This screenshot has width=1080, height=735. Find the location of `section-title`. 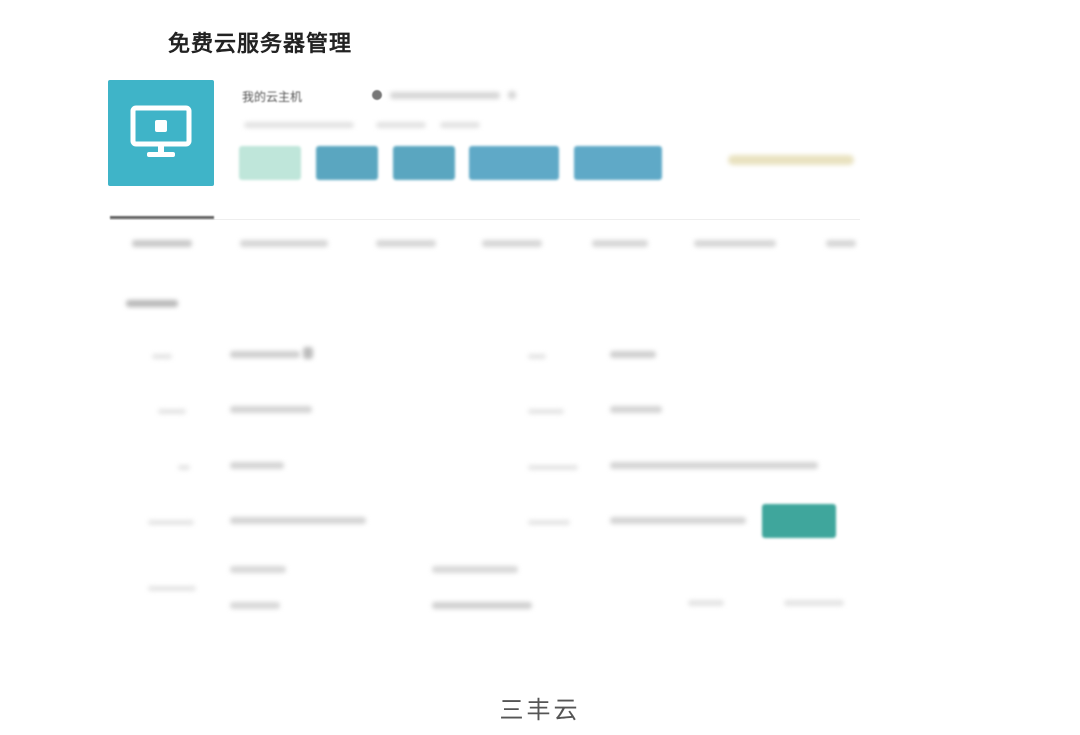

section-title is located at coordinates (152, 303).